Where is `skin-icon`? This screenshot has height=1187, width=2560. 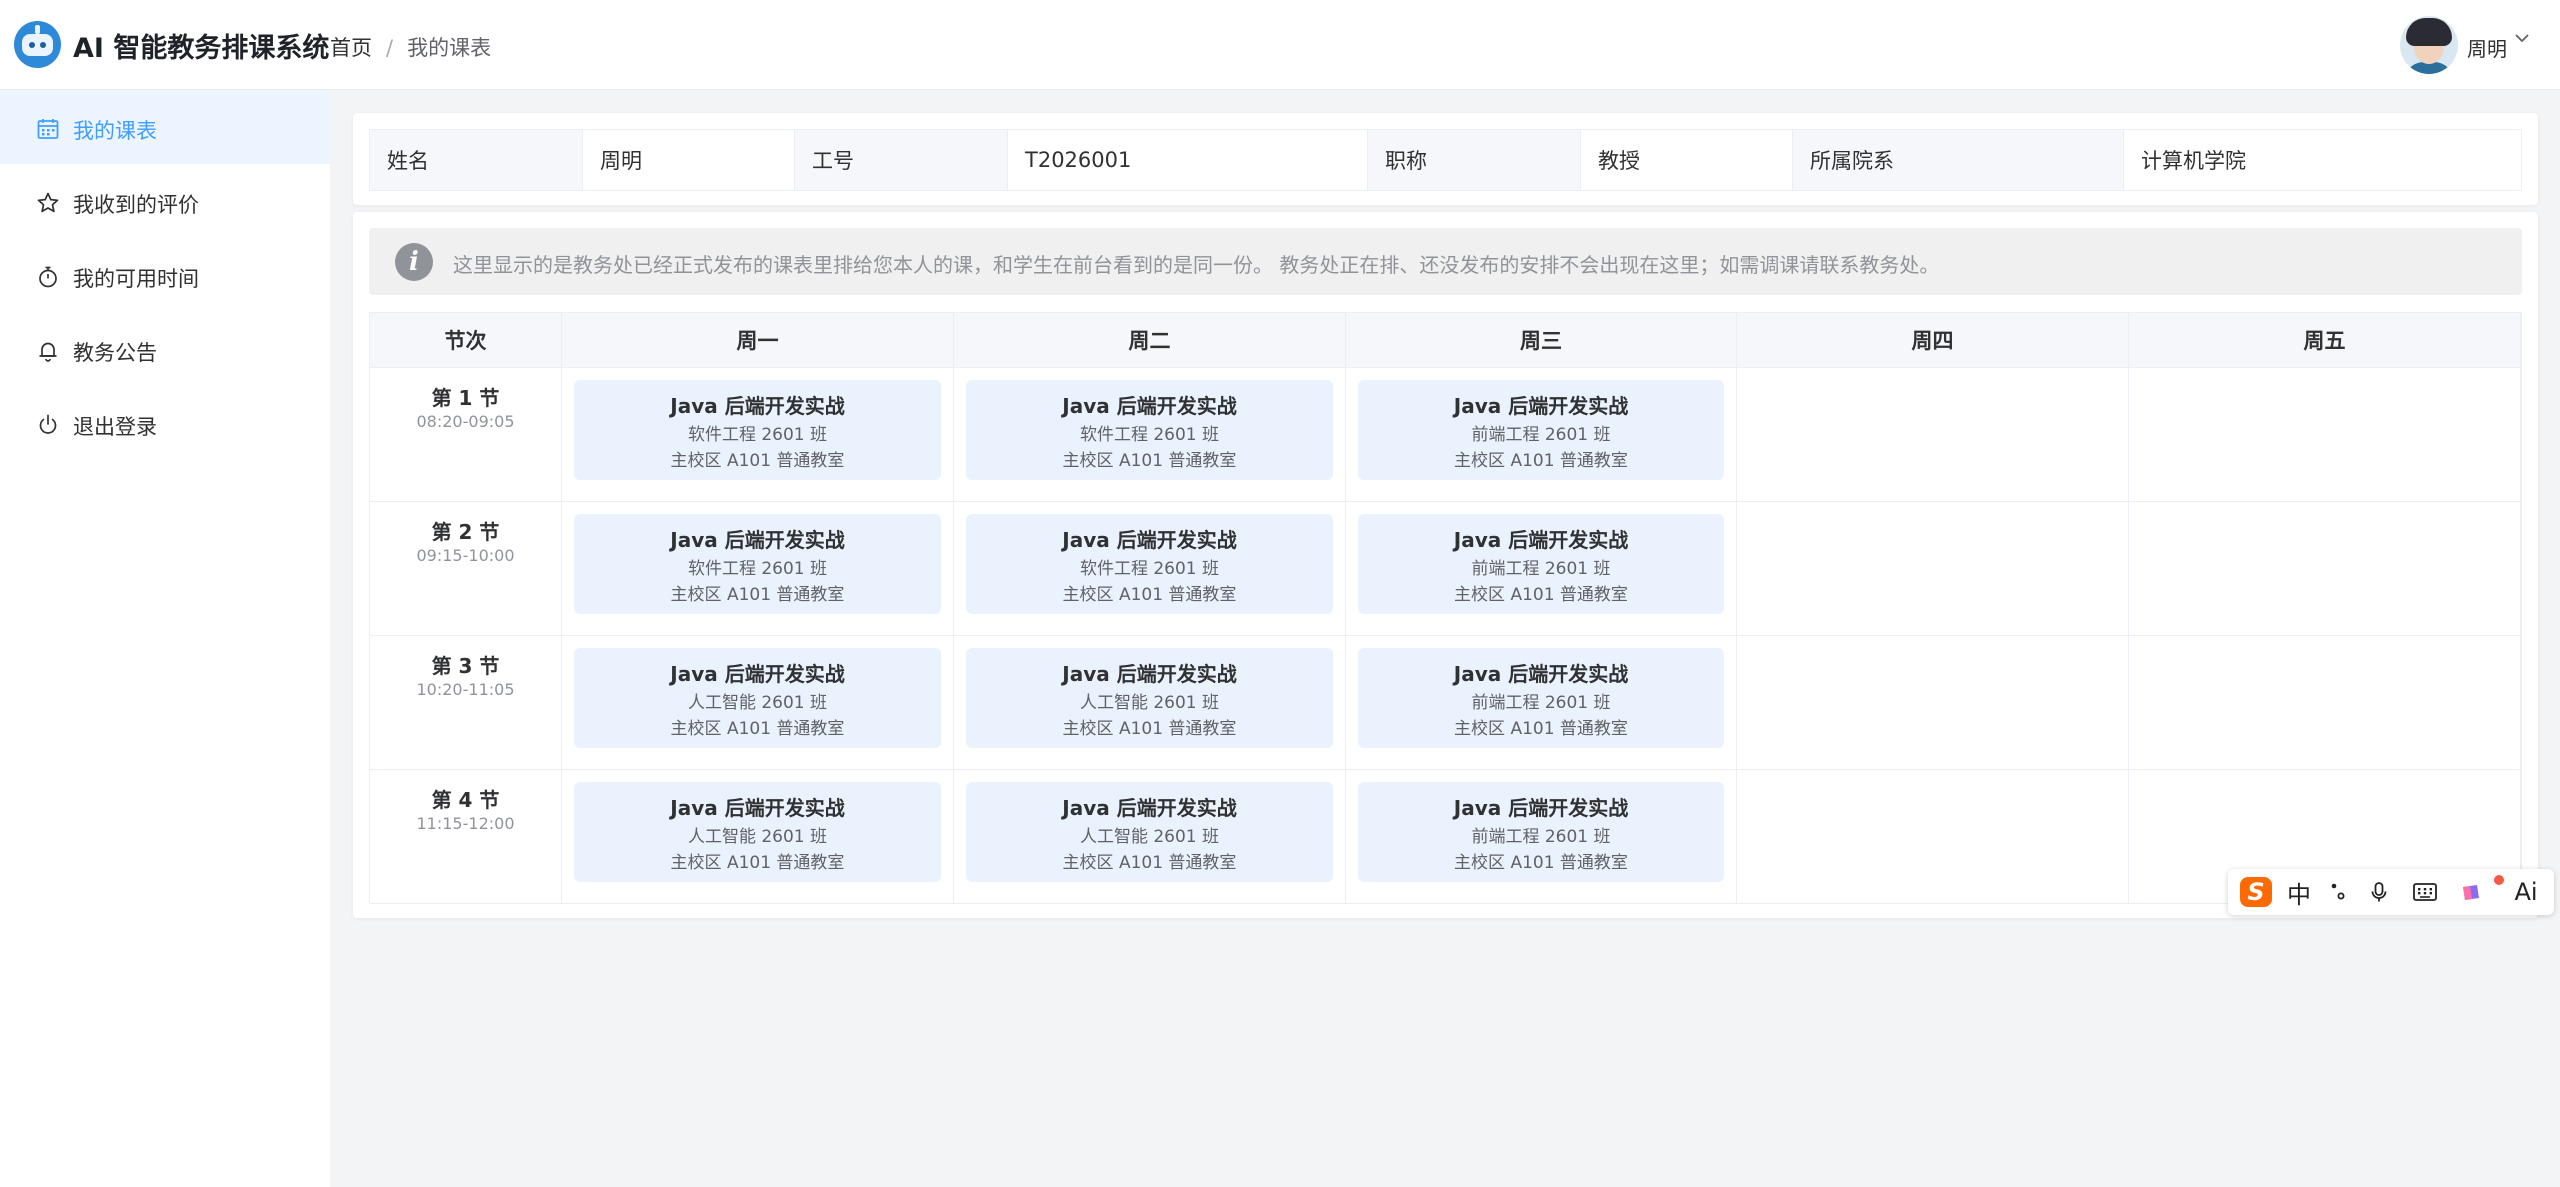
skin-icon is located at coordinates (2471, 892).